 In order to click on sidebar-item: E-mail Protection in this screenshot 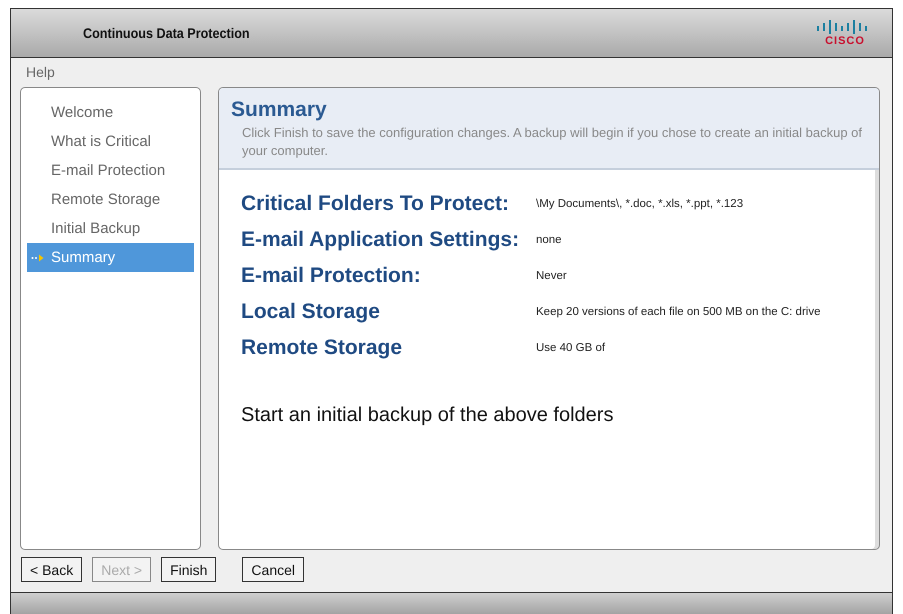, I will do `click(110, 170)`.